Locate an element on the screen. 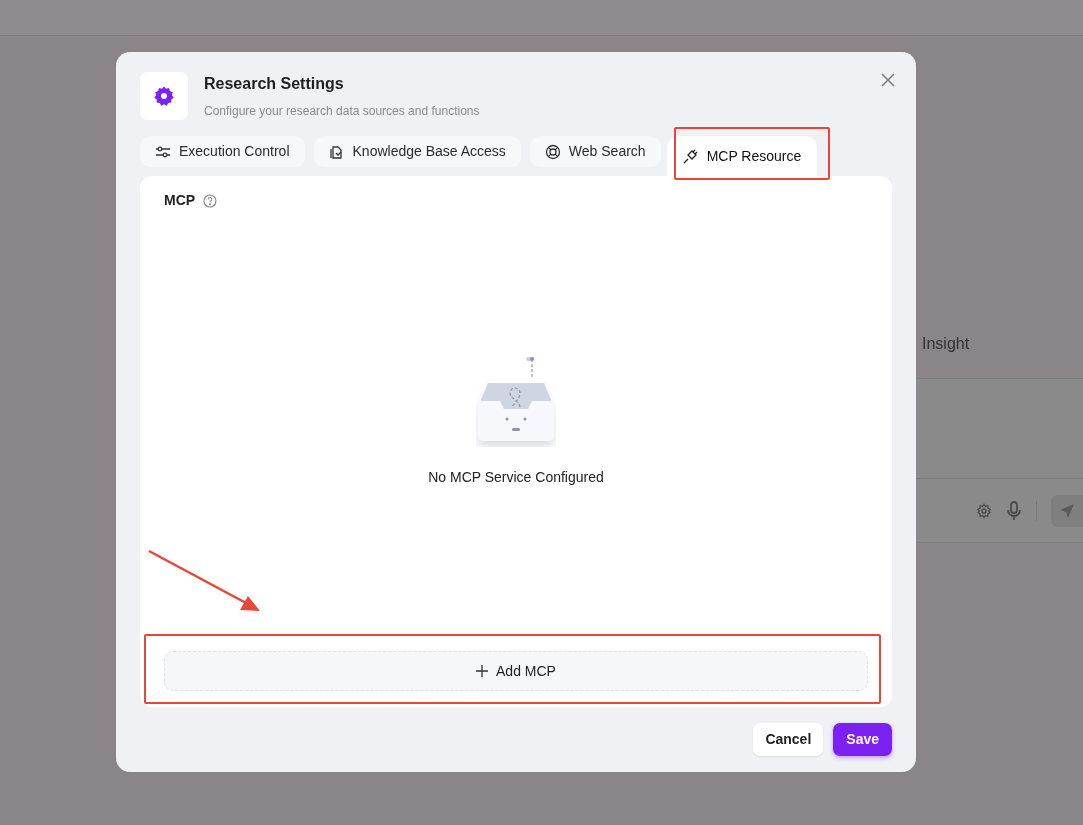 The height and width of the screenshot is (825, 1083). help-icon is located at coordinates (210, 200).